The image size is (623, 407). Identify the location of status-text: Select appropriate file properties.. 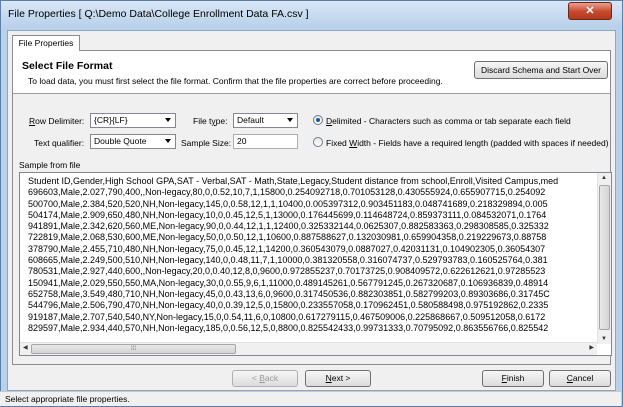
(67, 399).